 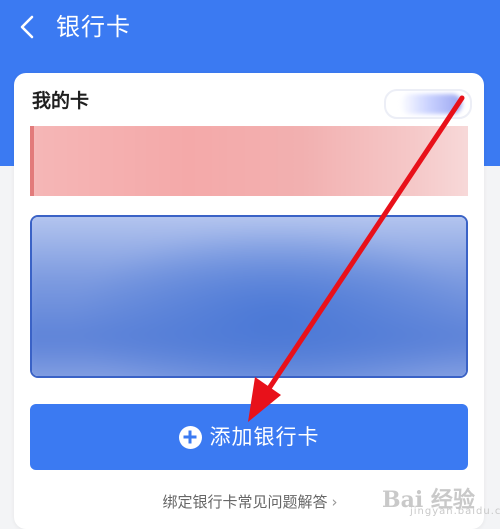 I want to click on card-blurred-content, so click(x=249, y=161).